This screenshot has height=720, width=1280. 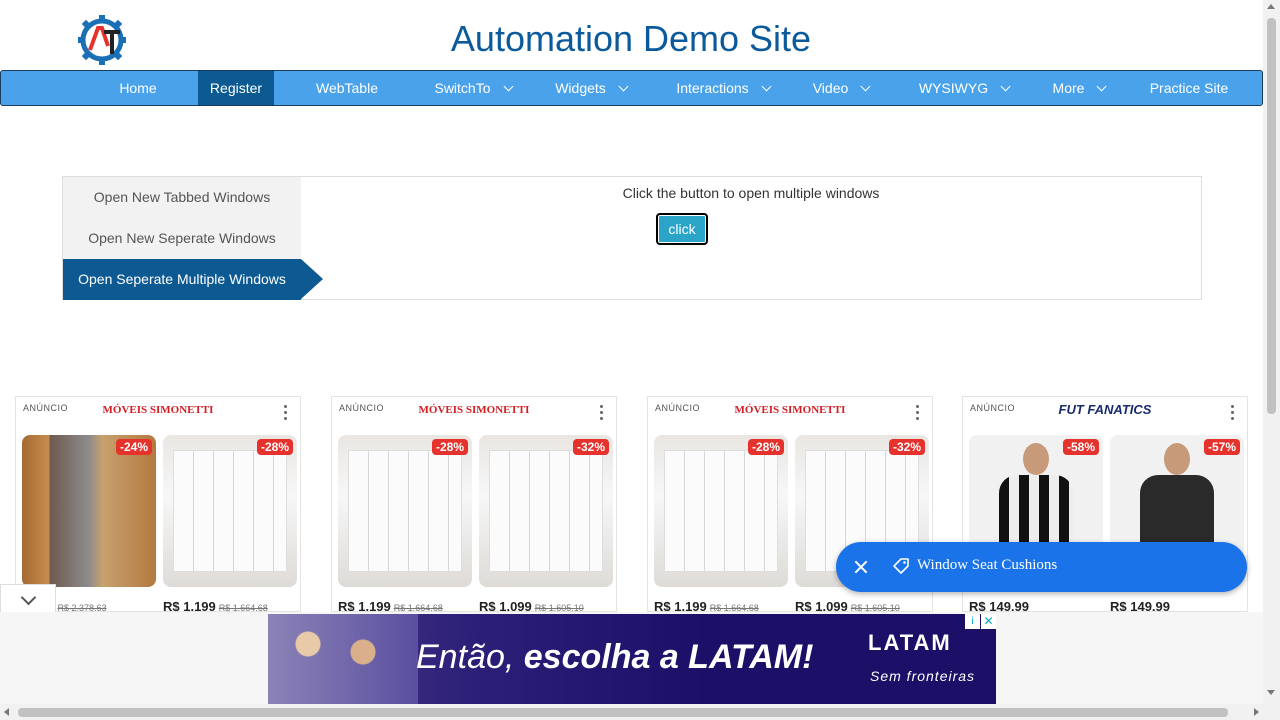 I want to click on scroll-down-icon, so click(x=1271, y=692).